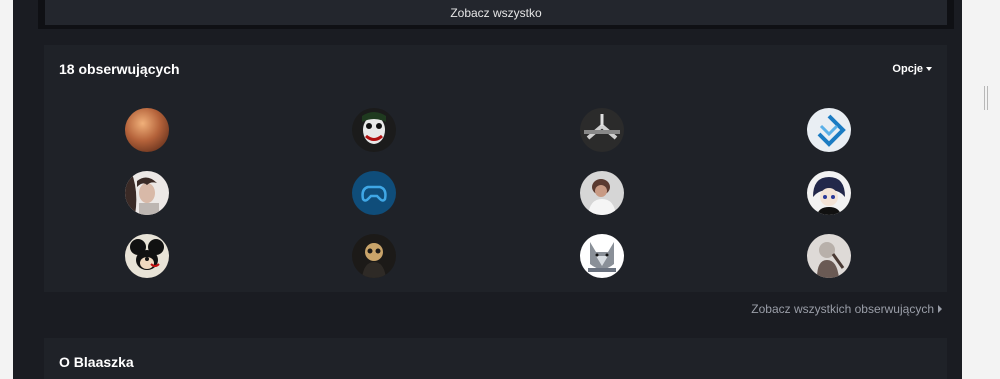 The width and height of the screenshot is (1000, 379). I want to click on see-all-followers-link: Zobacz wszystkich obserwujących, so click(846, 309).